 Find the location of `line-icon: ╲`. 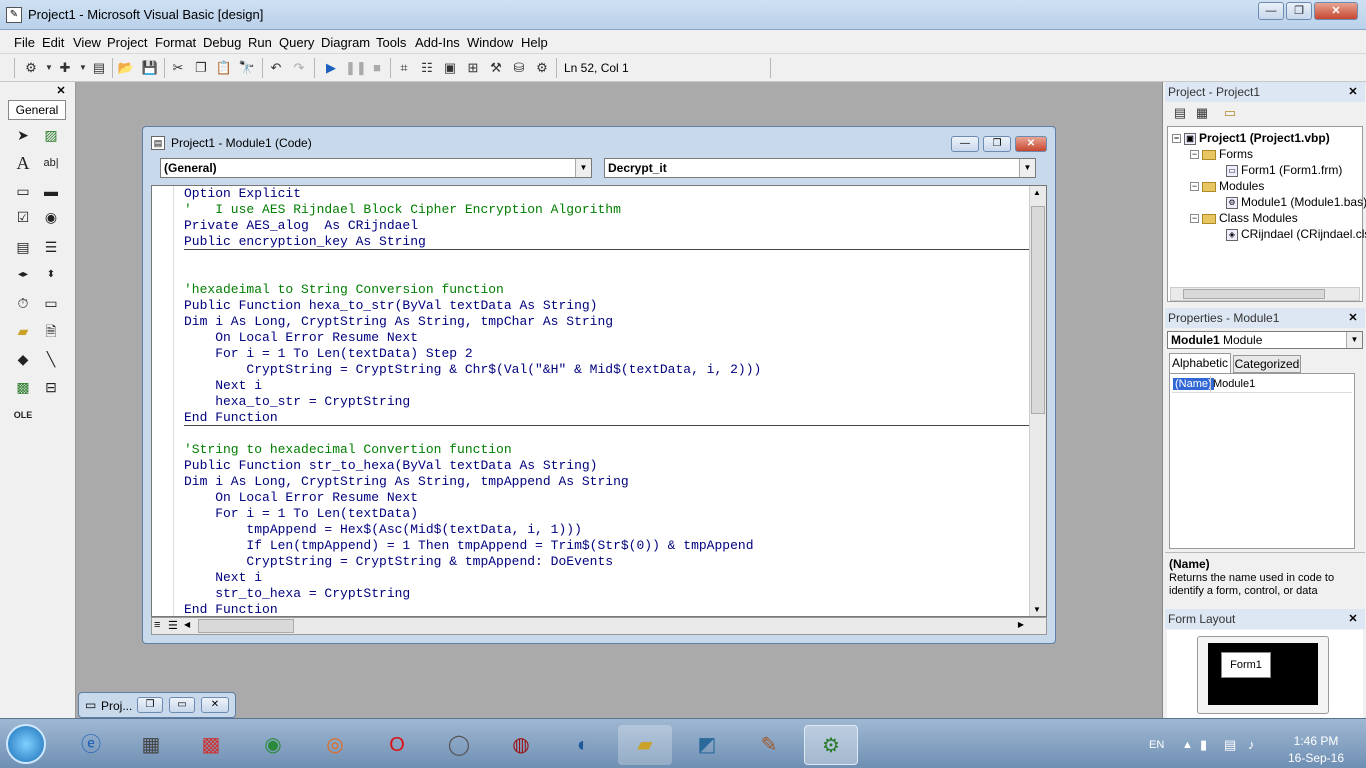

line-icon: ╲ is located at coordinates (51, 359).